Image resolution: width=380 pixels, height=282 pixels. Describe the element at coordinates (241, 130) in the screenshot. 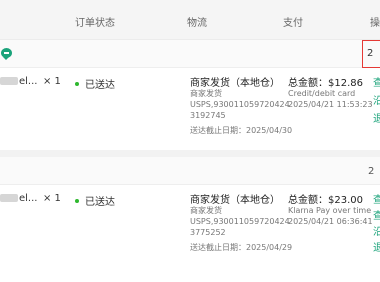

I see `delivery-deadline: 送达截止日期：2025/04/30` at that location.